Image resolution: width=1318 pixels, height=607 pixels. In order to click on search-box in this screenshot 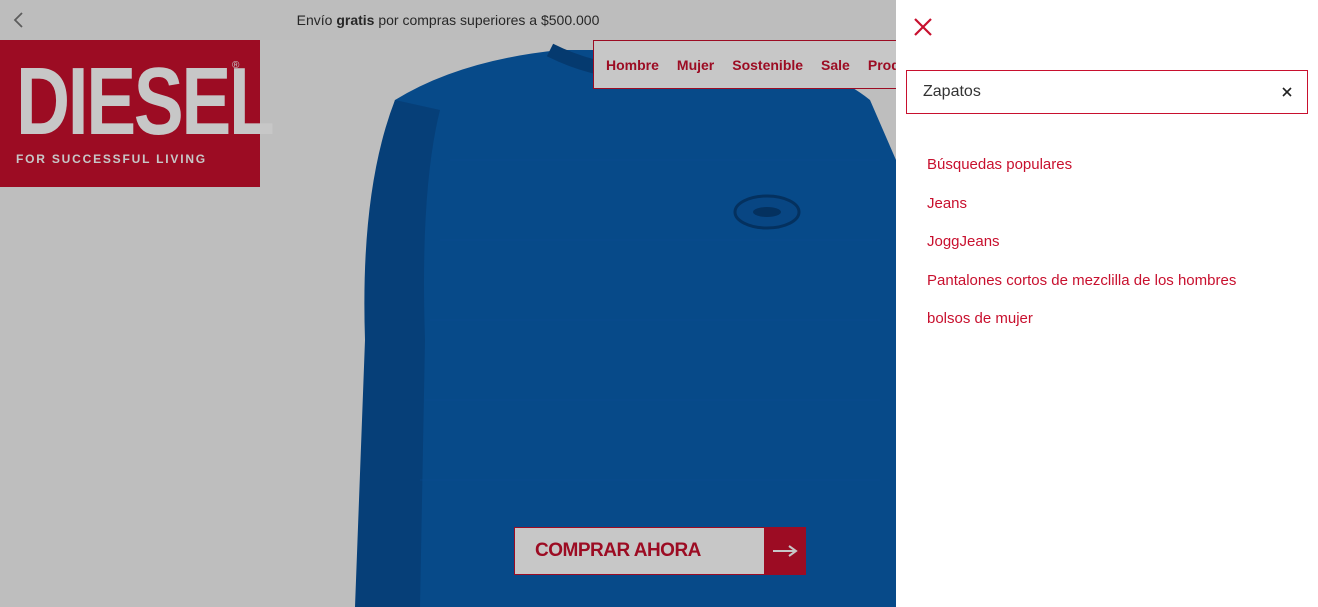, I will do `click(1107, 92)`.